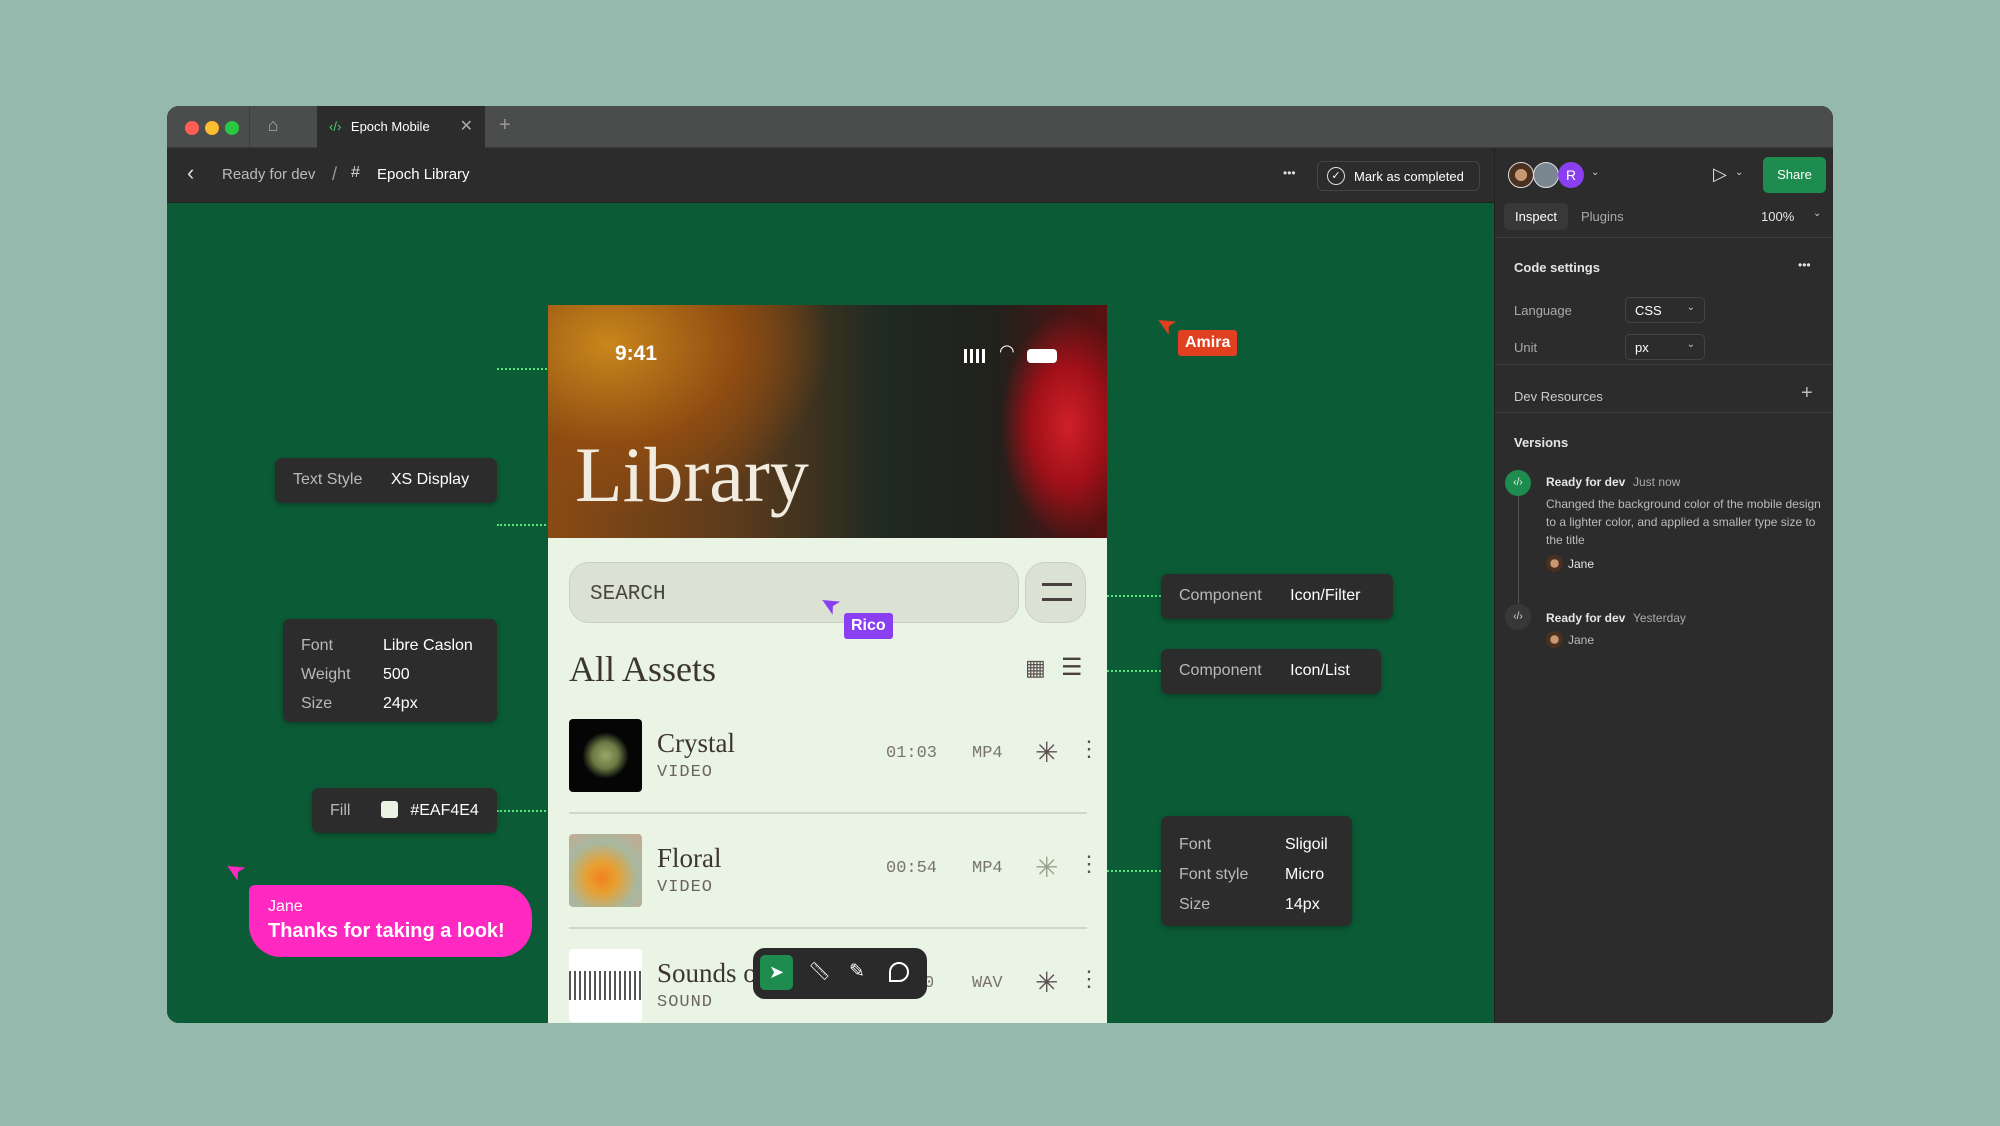  I want to click on asset-title: Floral, so click(689, 858).